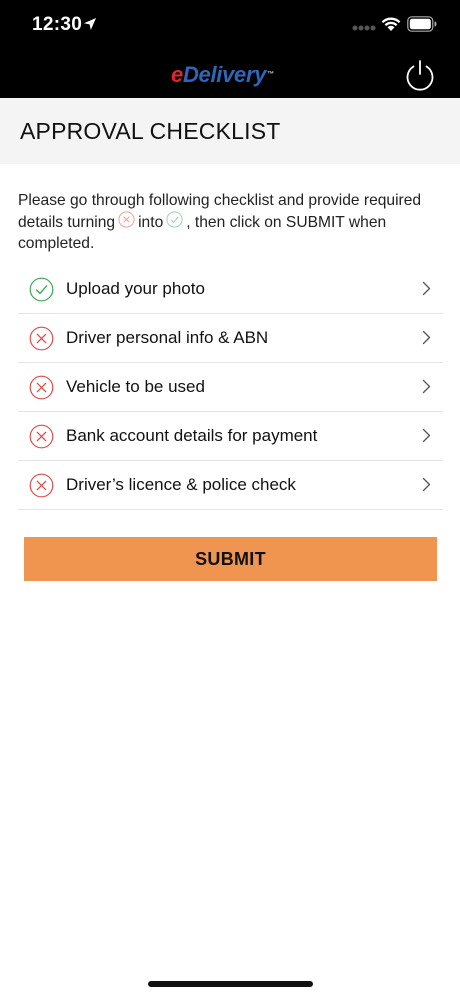 This screenshot has width=460, height=996. I want to click on status-bar: 12:30, so click(230, 26).